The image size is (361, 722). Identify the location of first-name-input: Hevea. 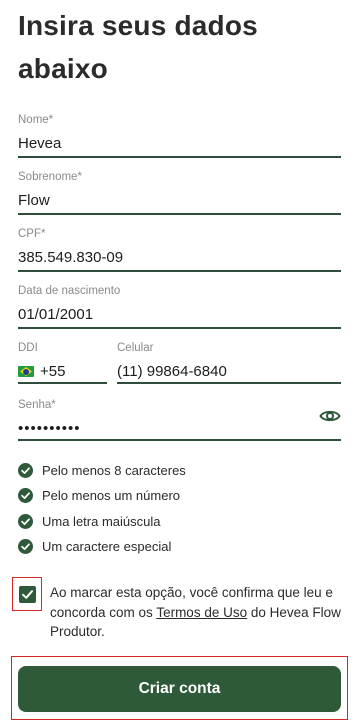
(179, 145).